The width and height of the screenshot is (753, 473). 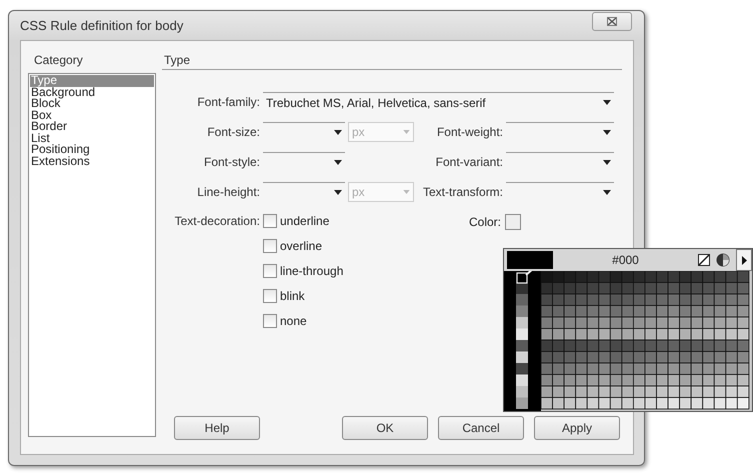 I want to click on help-button: Help, so click(x=217, y=428).